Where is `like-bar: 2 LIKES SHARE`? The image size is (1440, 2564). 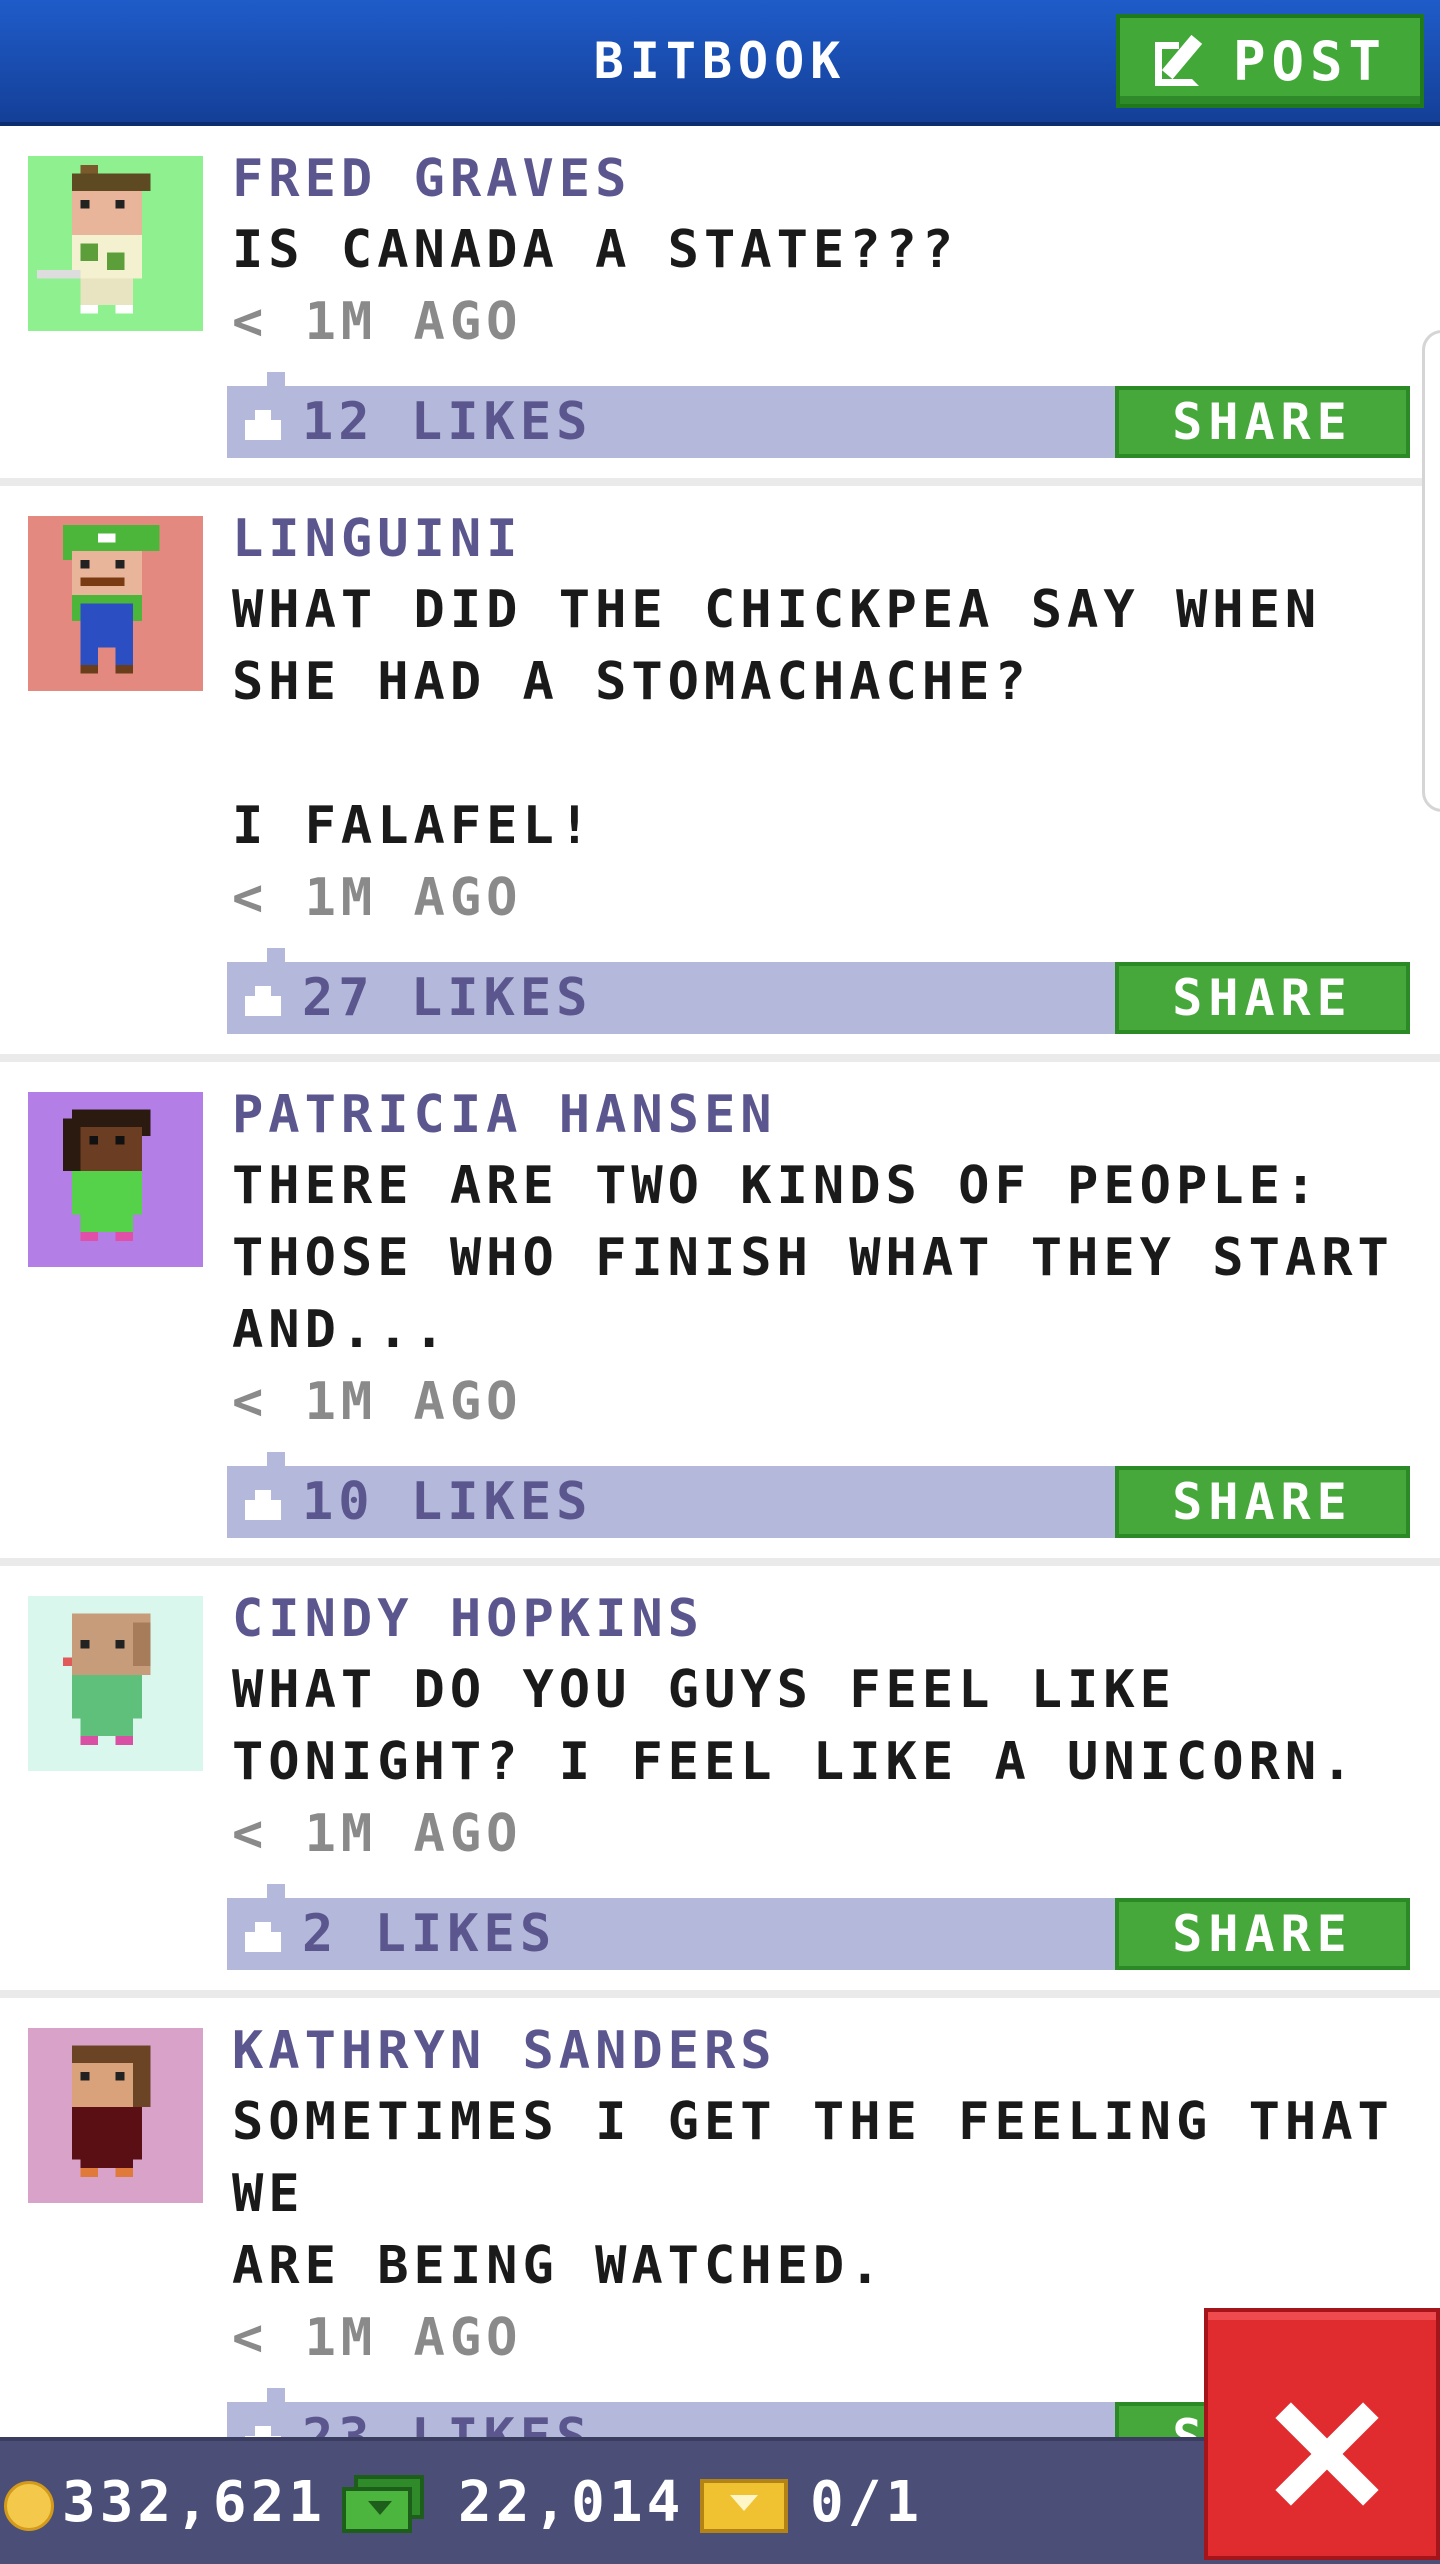
like-bar: 2 LIKES SHARE is located at coordinates (818, 1927).